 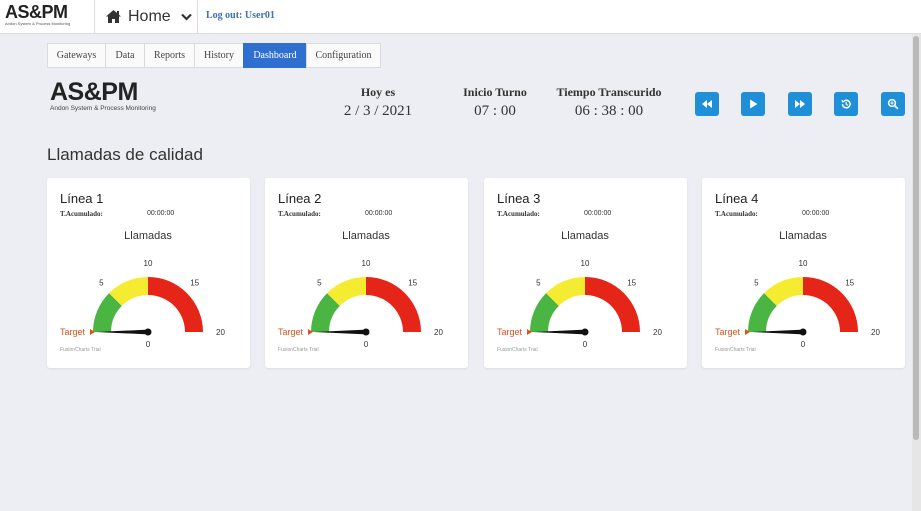 I want to click on logout-link: Log out: User01, so click(x=240, y=15).